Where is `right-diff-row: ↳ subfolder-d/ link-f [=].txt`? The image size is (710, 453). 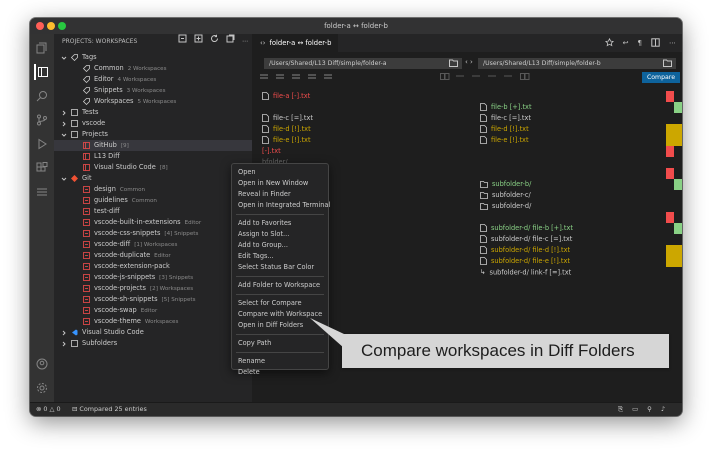 right-diff-row: ↳ subfolder-d/ link-f [=].txt is located at coordinates (525, 272).